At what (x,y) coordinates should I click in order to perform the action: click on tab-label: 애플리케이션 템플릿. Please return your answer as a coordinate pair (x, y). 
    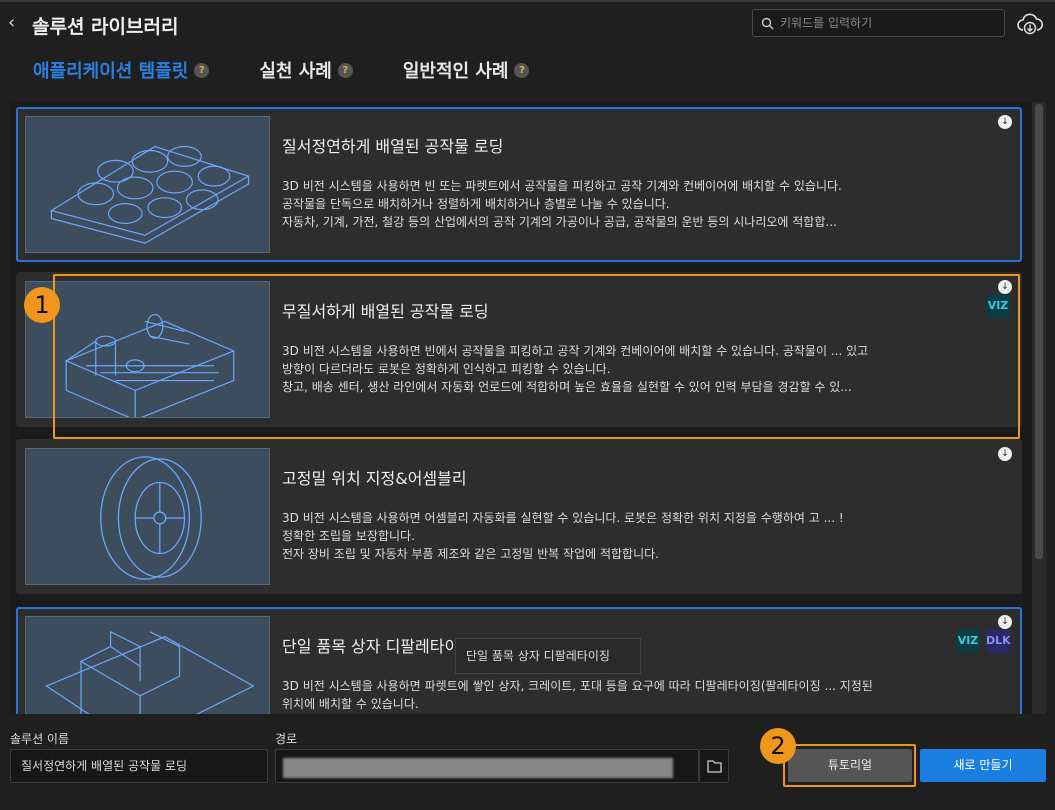
    Looking at the image, I should click on (111, 71).